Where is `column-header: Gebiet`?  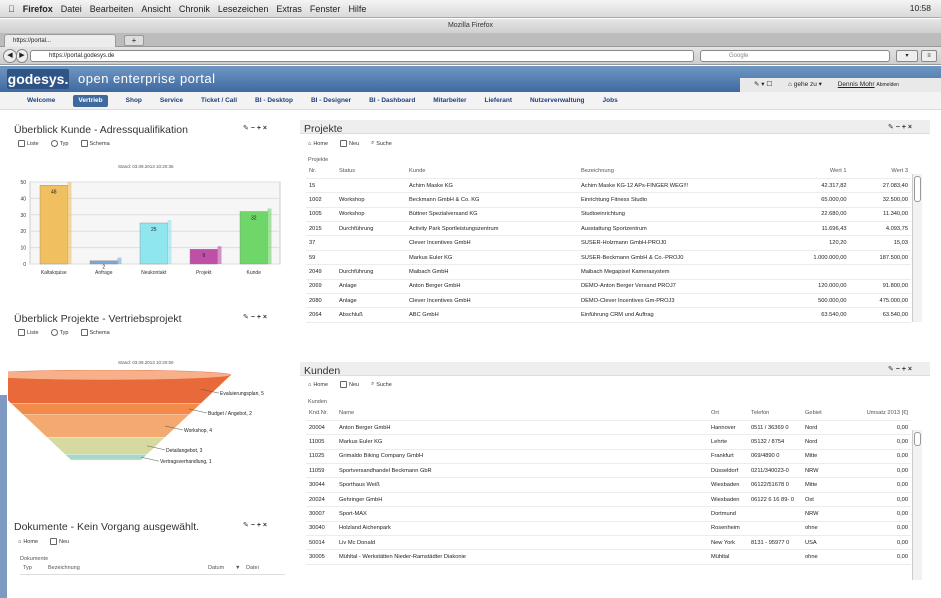 column-header: Gebiet is located at coordinates (820, 413).